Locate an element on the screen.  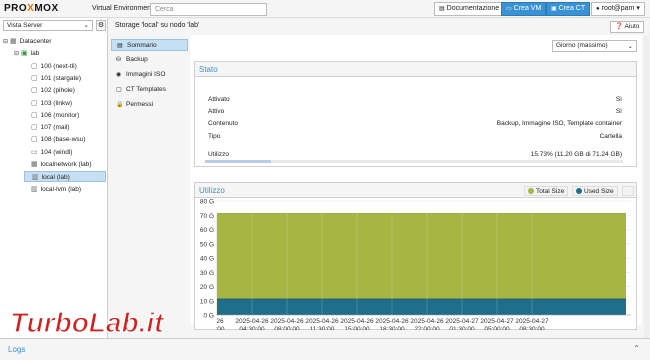
cube-icon: ▣ is located at coordinates (554, 9).